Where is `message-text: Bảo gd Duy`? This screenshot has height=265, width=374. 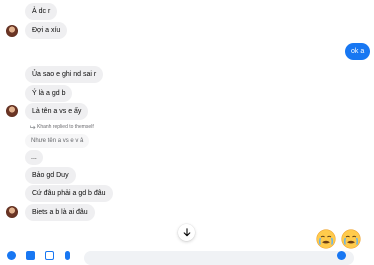 message-text: Bảo gd Duy is located at coordinates (50, 175).